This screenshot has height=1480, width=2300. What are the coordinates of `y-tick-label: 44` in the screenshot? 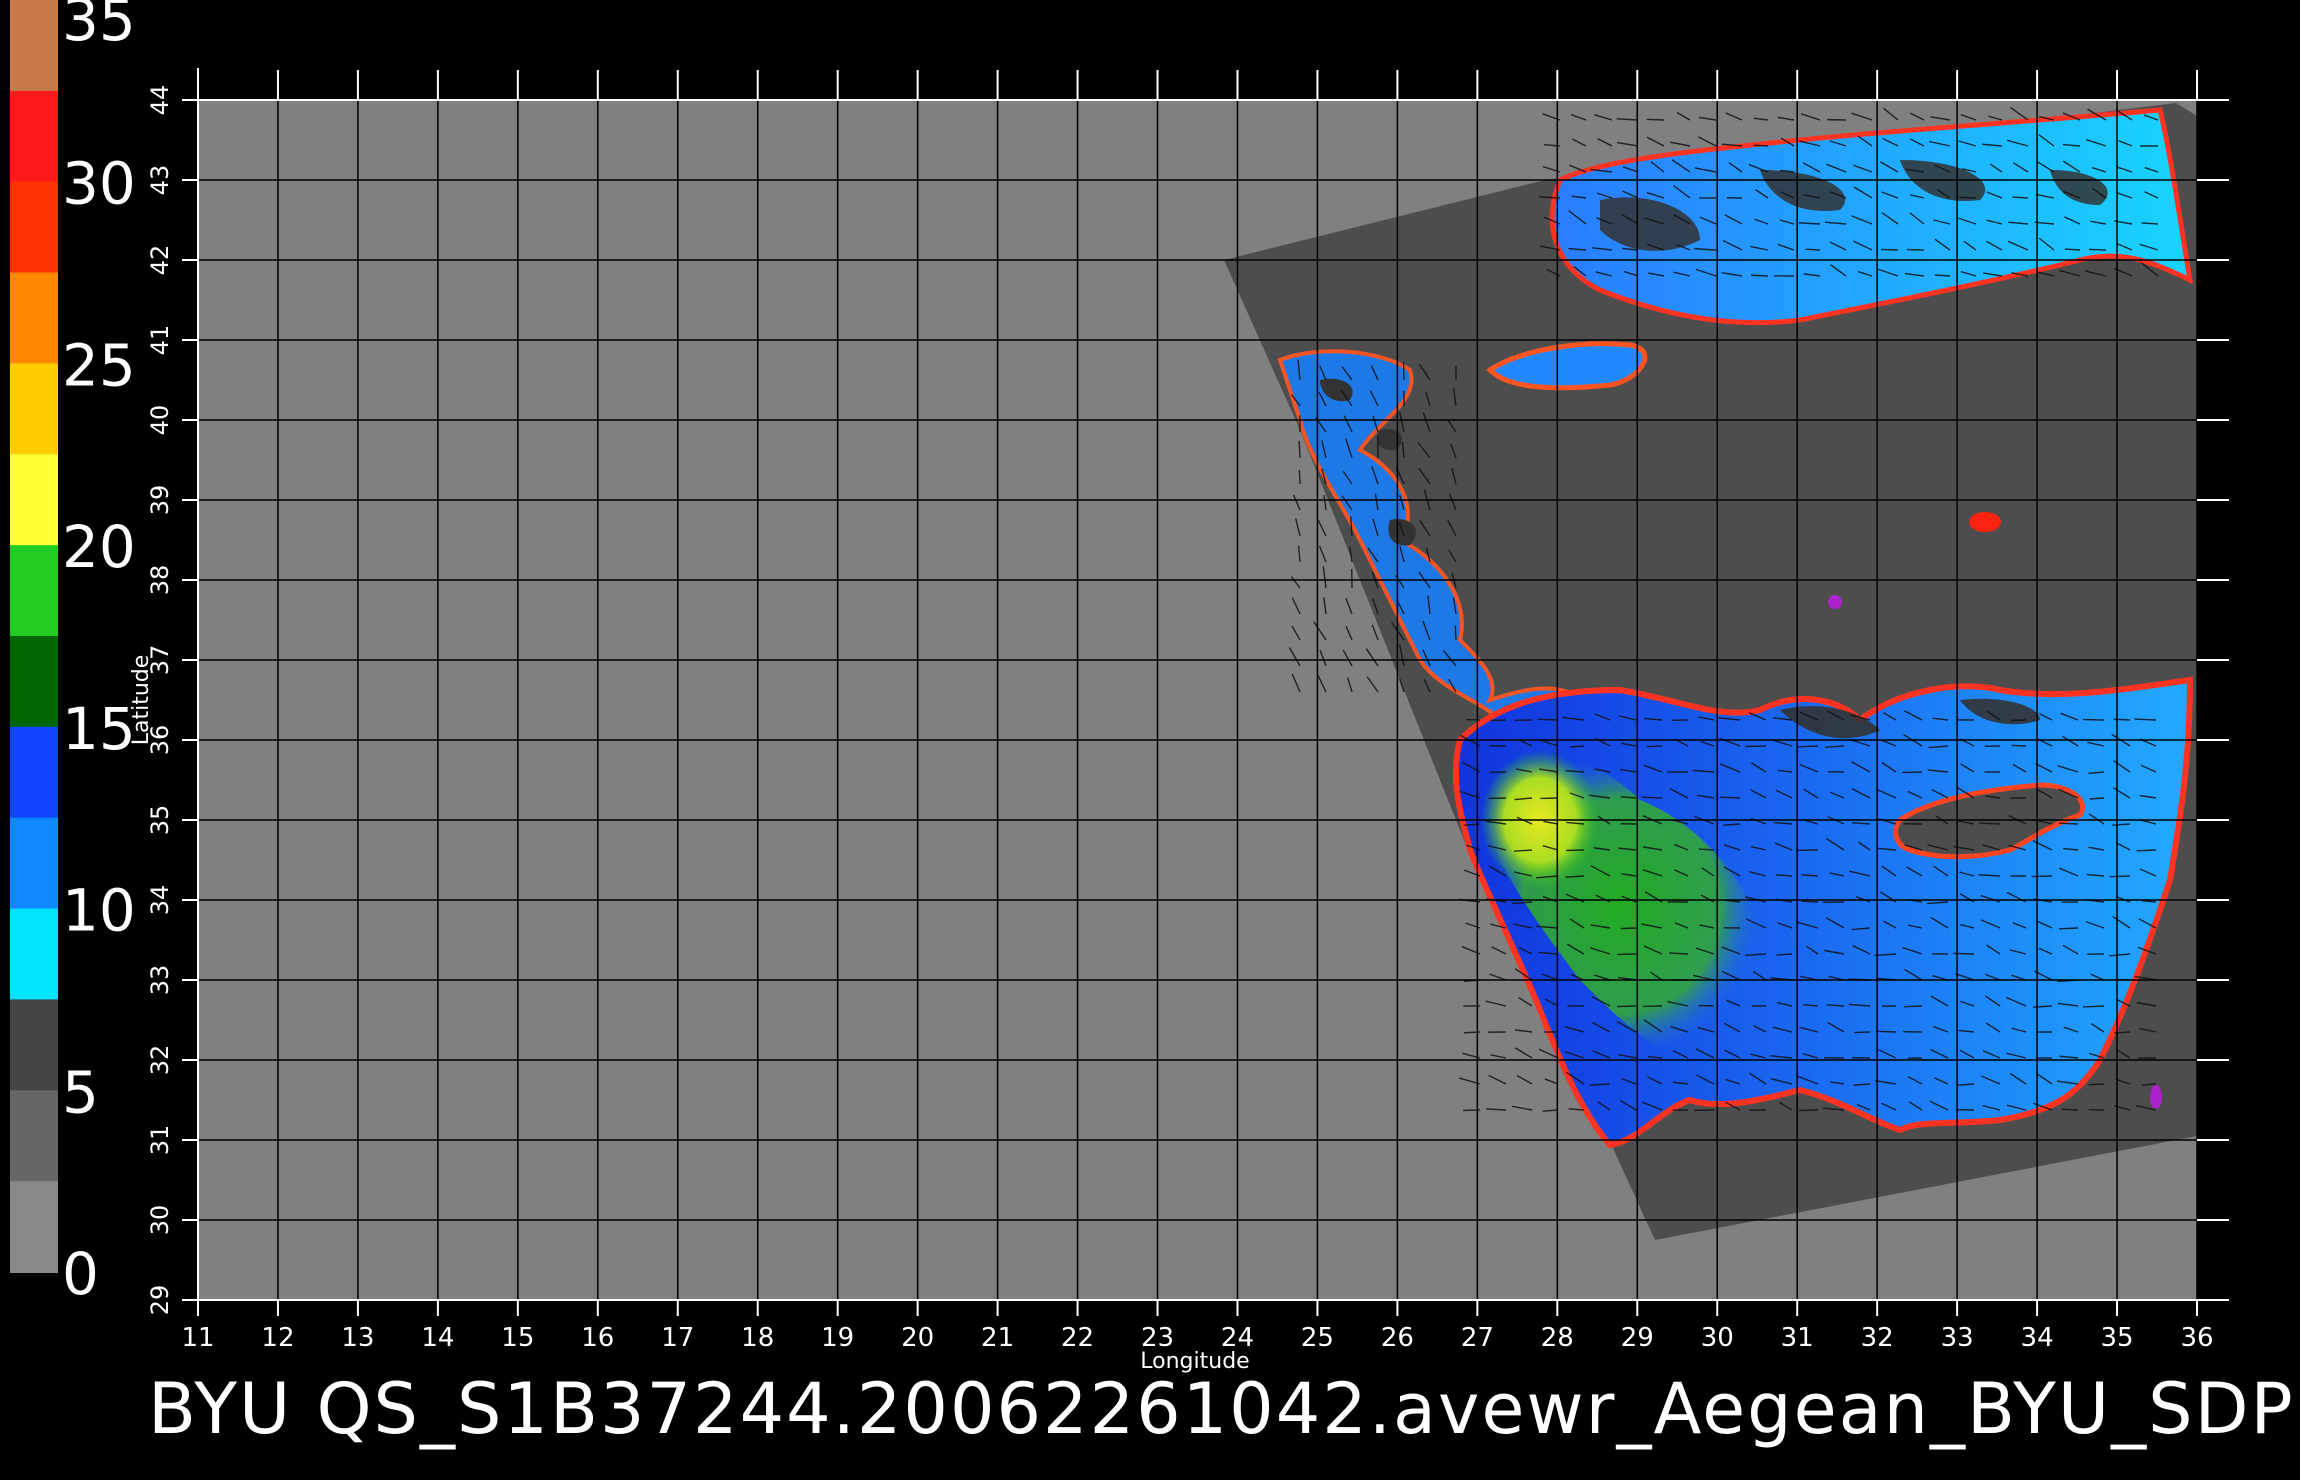 It's located at (160, 100).